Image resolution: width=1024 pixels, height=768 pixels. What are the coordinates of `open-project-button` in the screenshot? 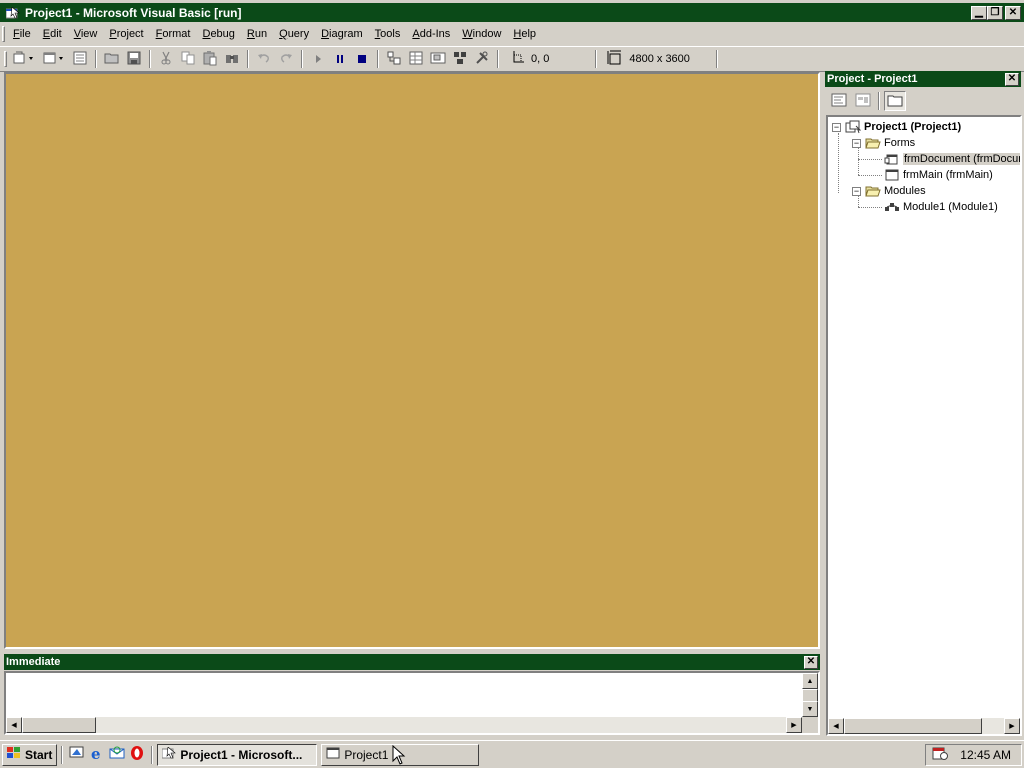 It's located at (112, 59).